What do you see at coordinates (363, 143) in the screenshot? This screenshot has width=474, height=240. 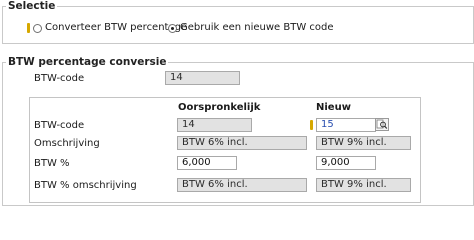 I see `new-omschrijving-field: BTW 9% incl.` at bounding box center [363, 143].